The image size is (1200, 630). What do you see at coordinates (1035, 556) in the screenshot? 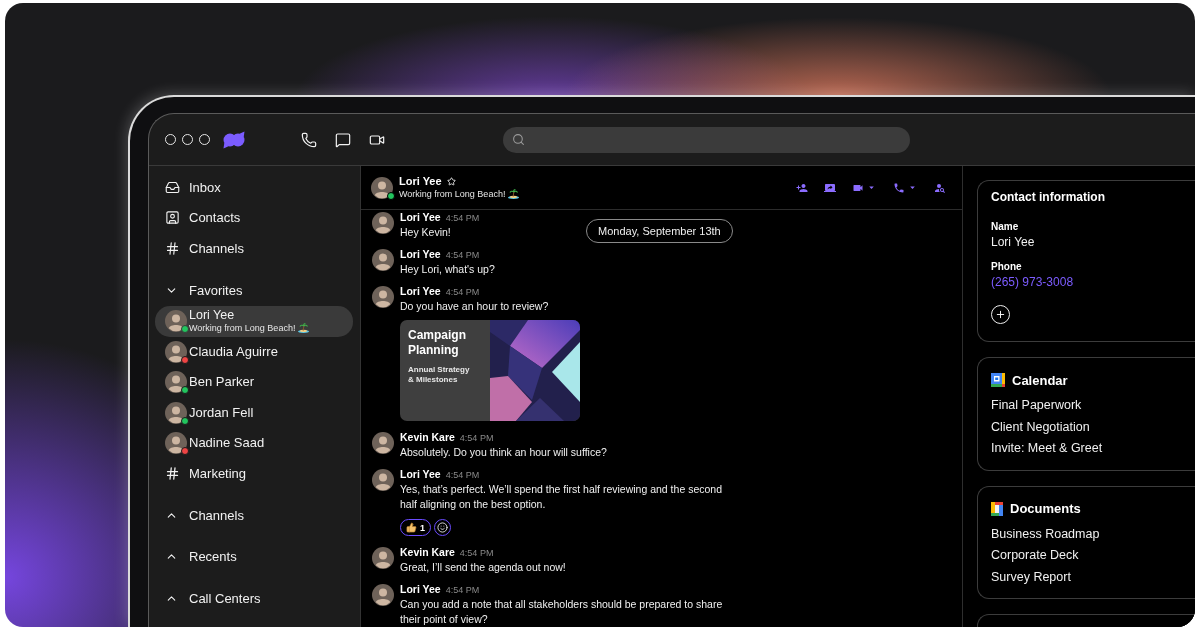
I see `document-item: Corporate Deck` at bounding box center [1035, 556].